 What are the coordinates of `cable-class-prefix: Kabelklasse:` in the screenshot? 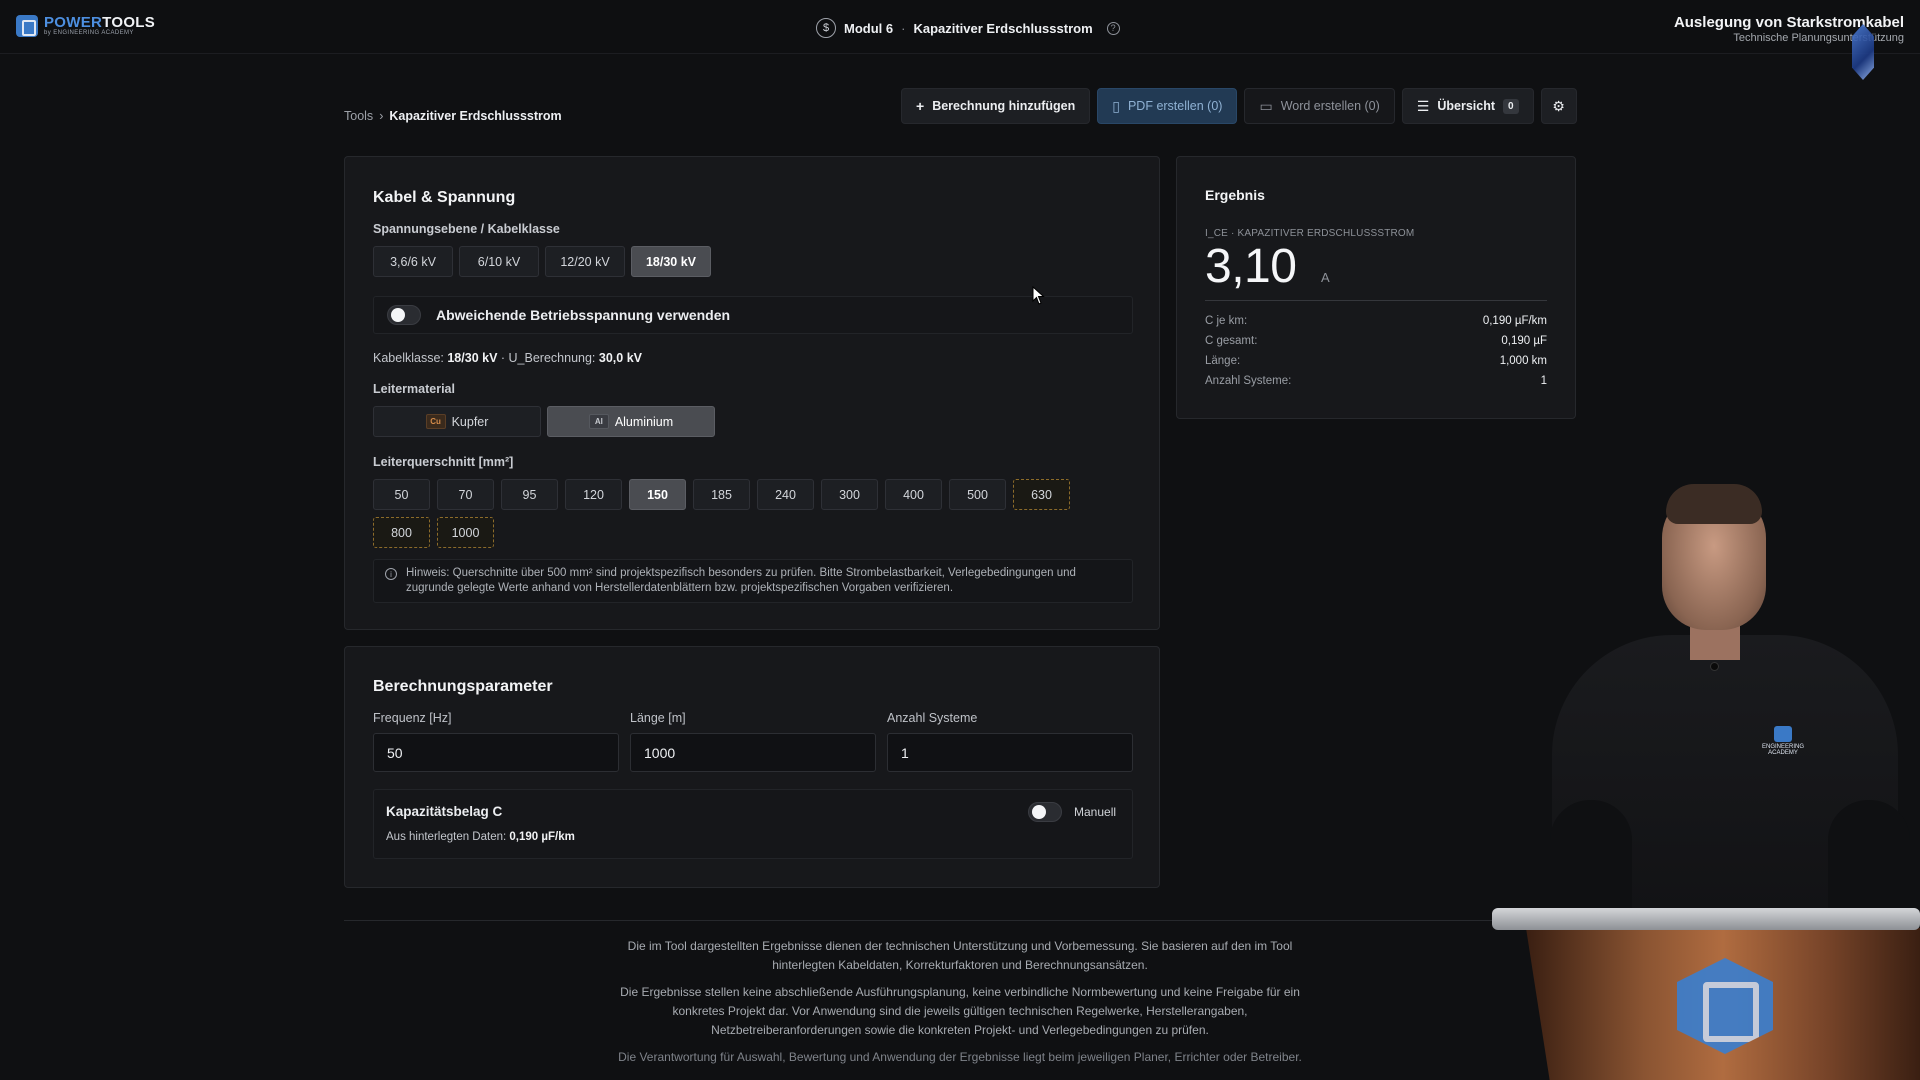 It's located at (408, 358).